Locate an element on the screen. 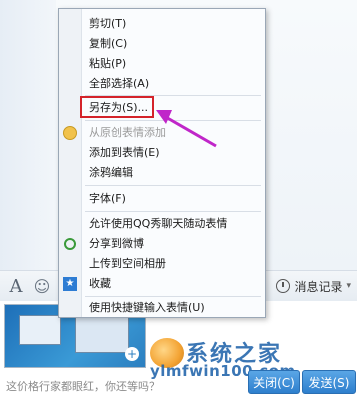 Image resolution: width=357 pixels, height=395 pixels. menu-icon-gutter is located at coordinates (70, 163).